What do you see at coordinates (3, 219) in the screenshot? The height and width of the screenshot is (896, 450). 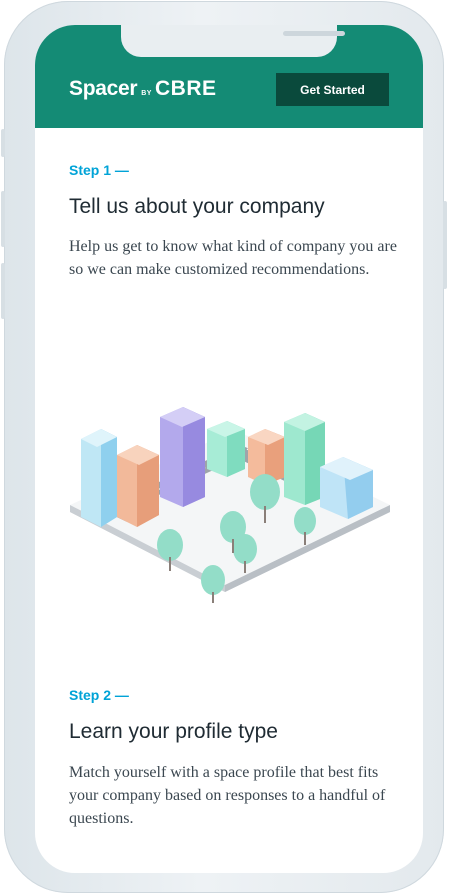 I see `volume-up-button` at bounding box center [3, 219].